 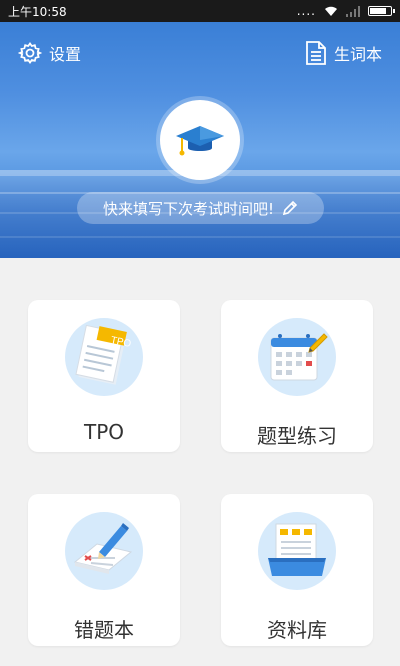 I want to click on wrong-answers-card: 错题本, so click(x=104, y=570).